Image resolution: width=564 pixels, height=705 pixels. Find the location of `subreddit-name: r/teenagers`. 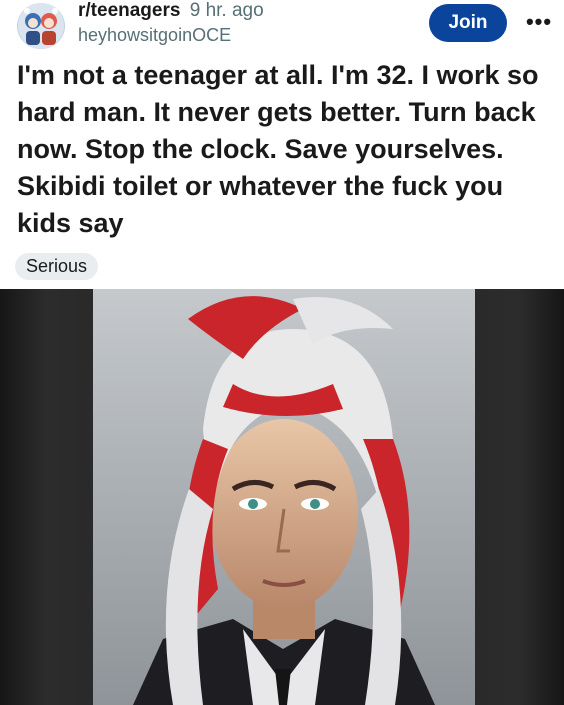

subreddit-name: r/teenagers is located at coordinates (129, 10).